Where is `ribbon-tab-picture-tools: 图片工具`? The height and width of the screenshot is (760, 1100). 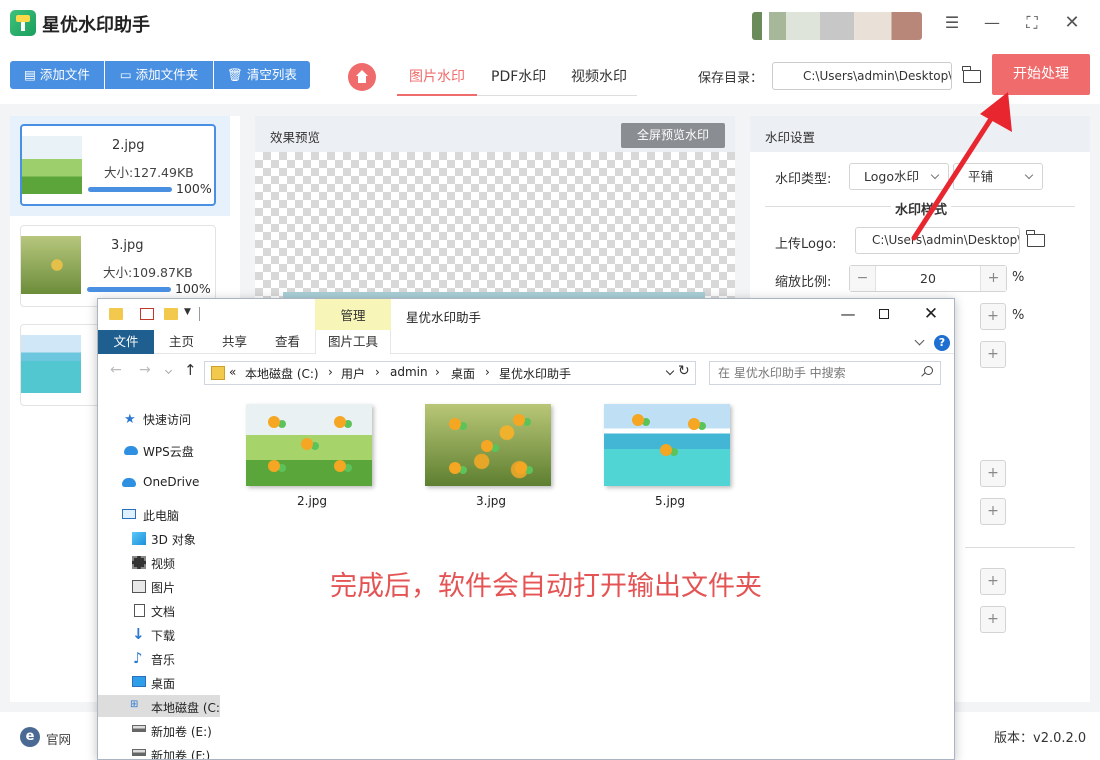 ribbon-tab-picture-tools: 图片工具 is located at coordinates (353, 342).